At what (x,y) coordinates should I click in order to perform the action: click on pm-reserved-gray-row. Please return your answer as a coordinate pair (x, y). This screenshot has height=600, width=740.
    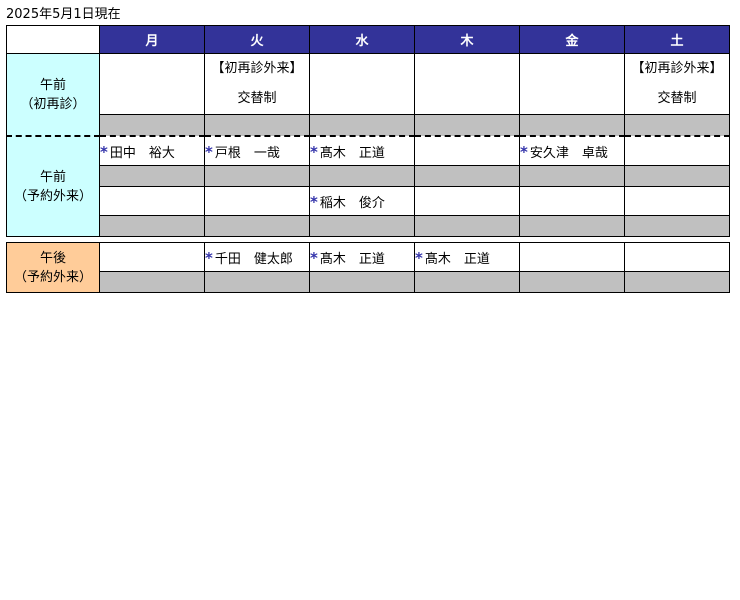
    Looking at the image, I should click on (368, 282).